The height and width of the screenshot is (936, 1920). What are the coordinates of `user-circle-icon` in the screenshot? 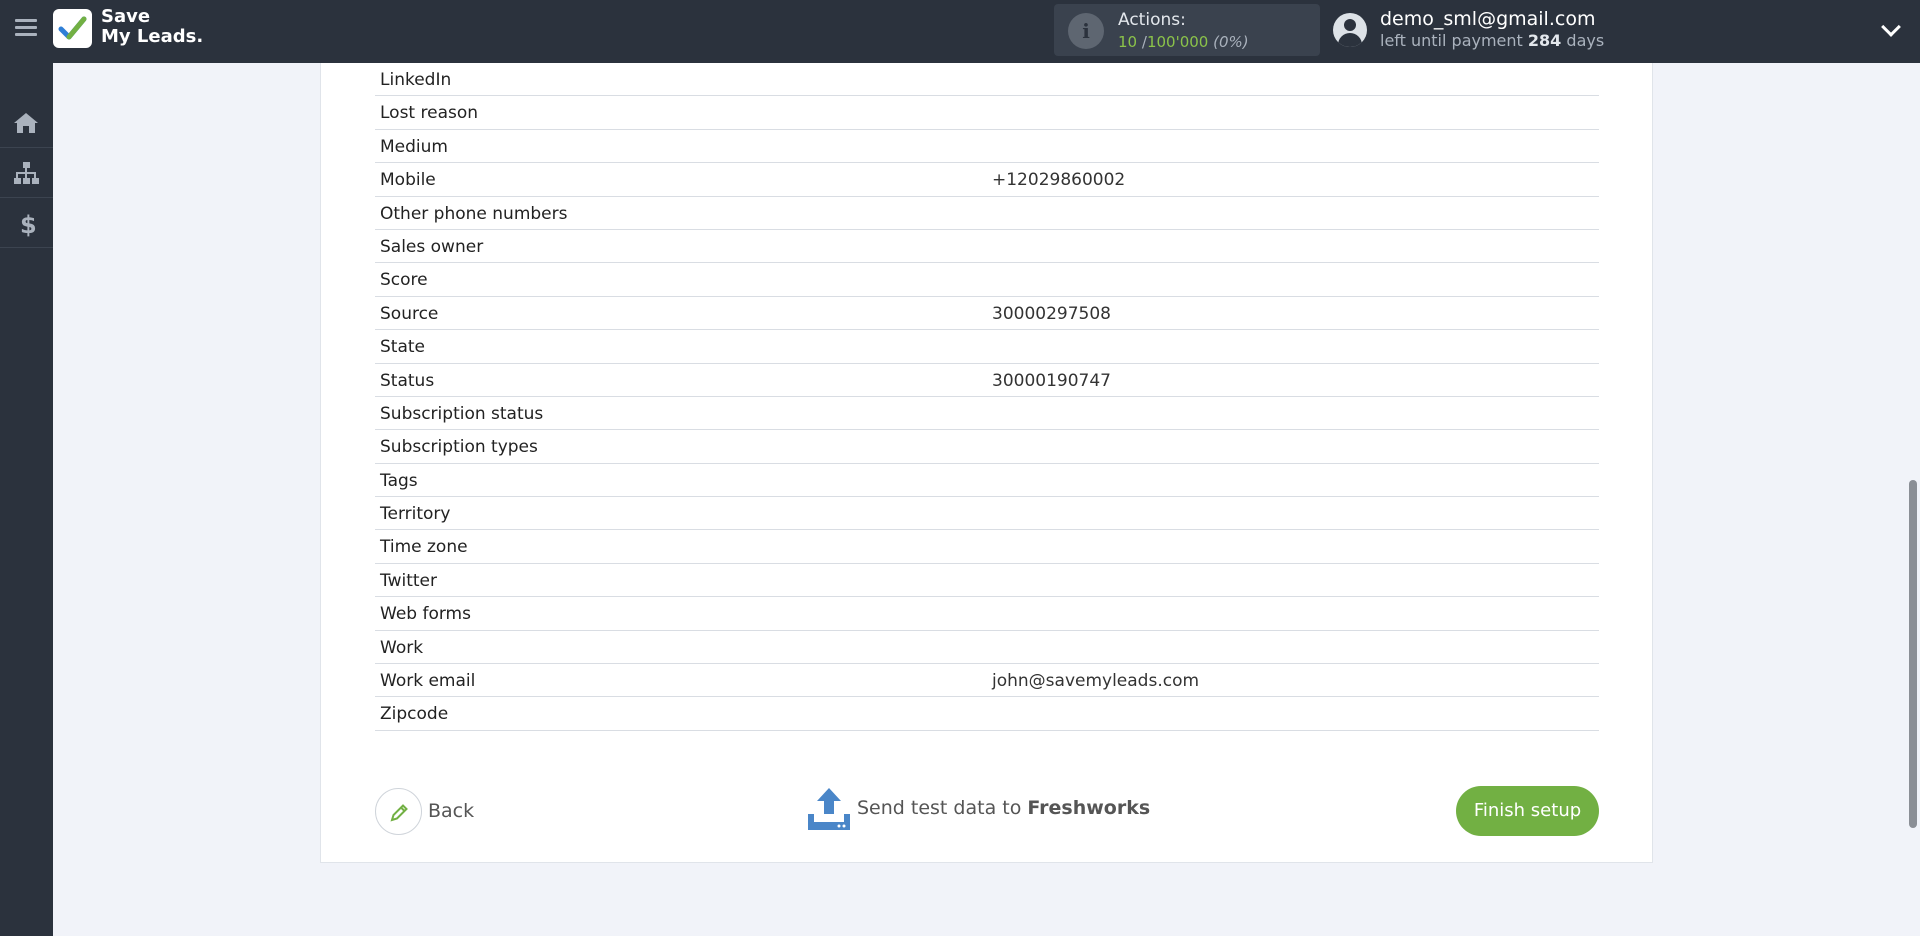 It's located at (1350, 30).